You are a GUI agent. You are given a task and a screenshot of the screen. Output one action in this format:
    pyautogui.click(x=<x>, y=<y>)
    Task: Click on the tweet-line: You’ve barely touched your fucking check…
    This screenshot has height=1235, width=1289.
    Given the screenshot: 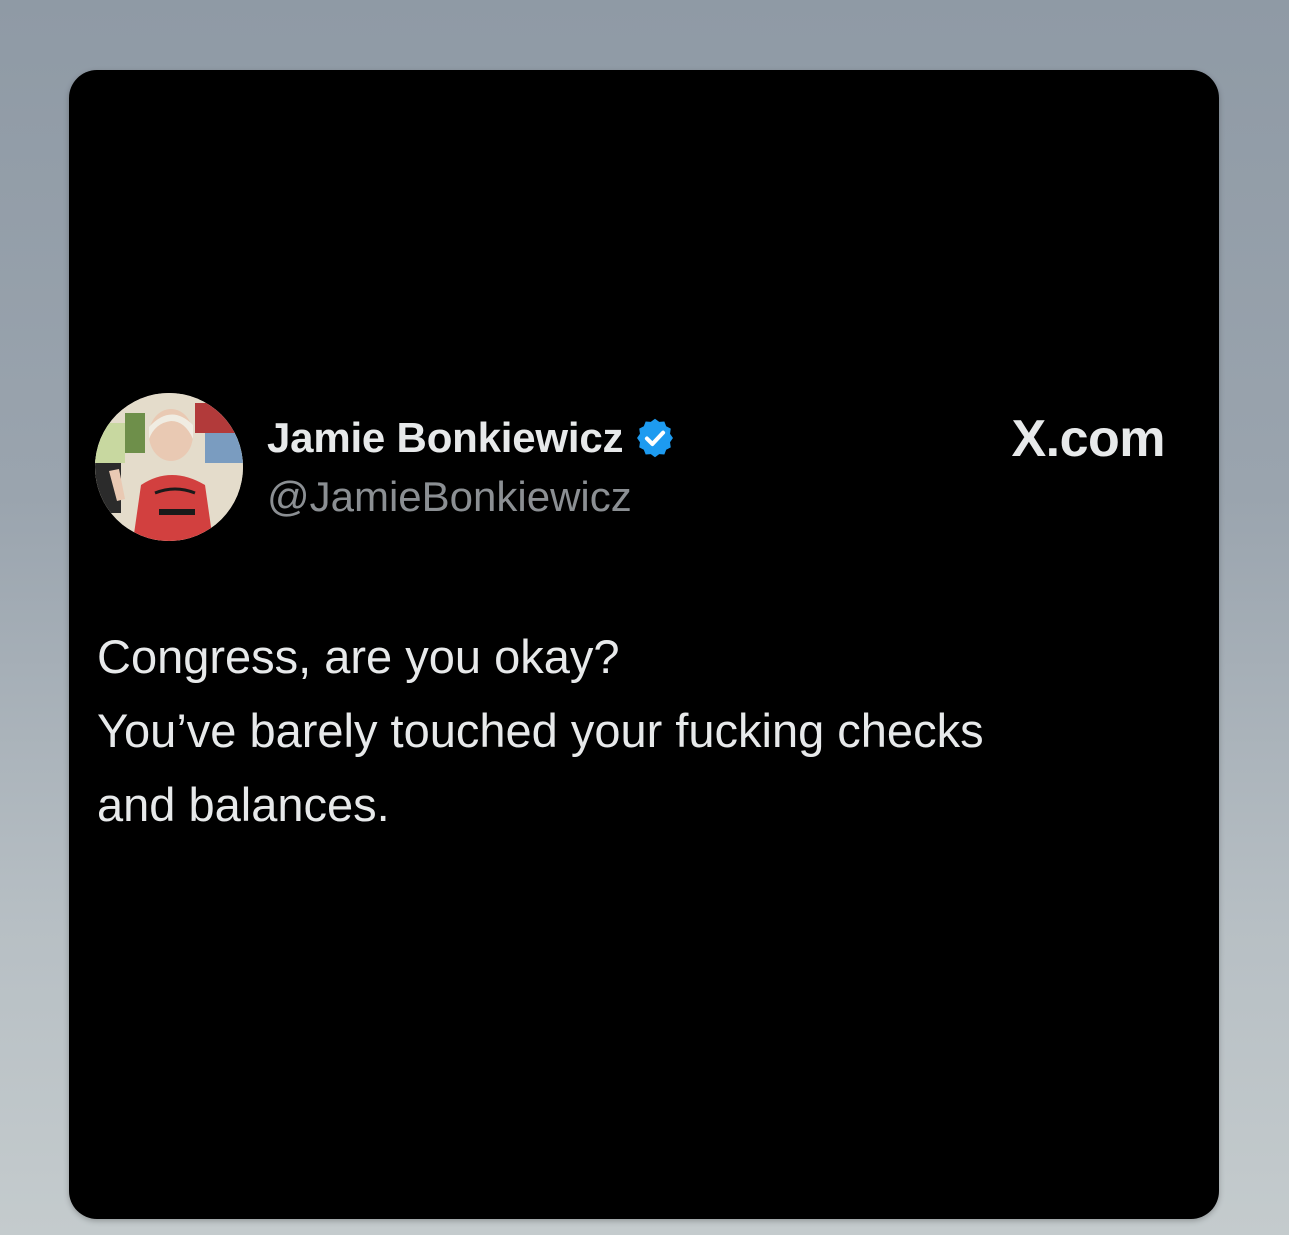 What is the action you would take?
    pyautogui.click(x=540, y=730)
    